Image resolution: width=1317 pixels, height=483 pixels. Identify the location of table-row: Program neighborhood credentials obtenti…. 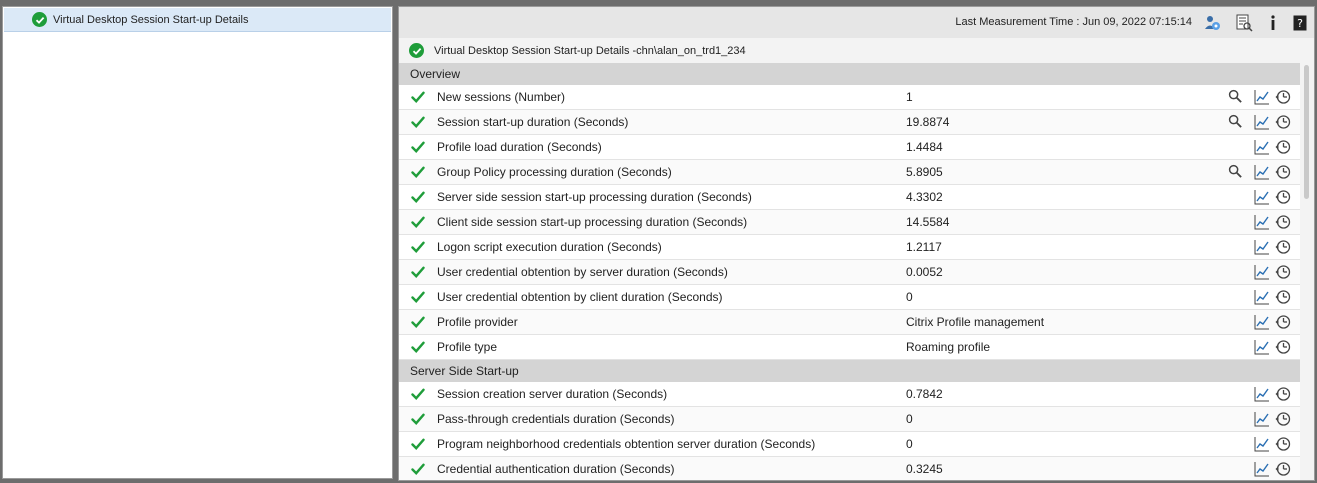
(849, 444).